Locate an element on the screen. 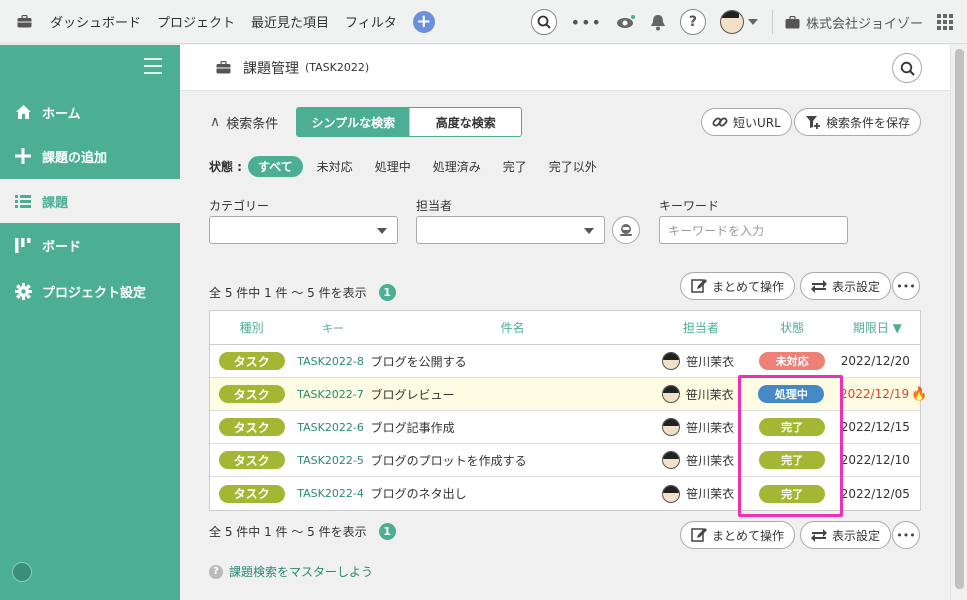 The width and height of the screenshot is (967, 600). company-switcher: 株式会社ジョイゾー is located at coordinates (854, 22).